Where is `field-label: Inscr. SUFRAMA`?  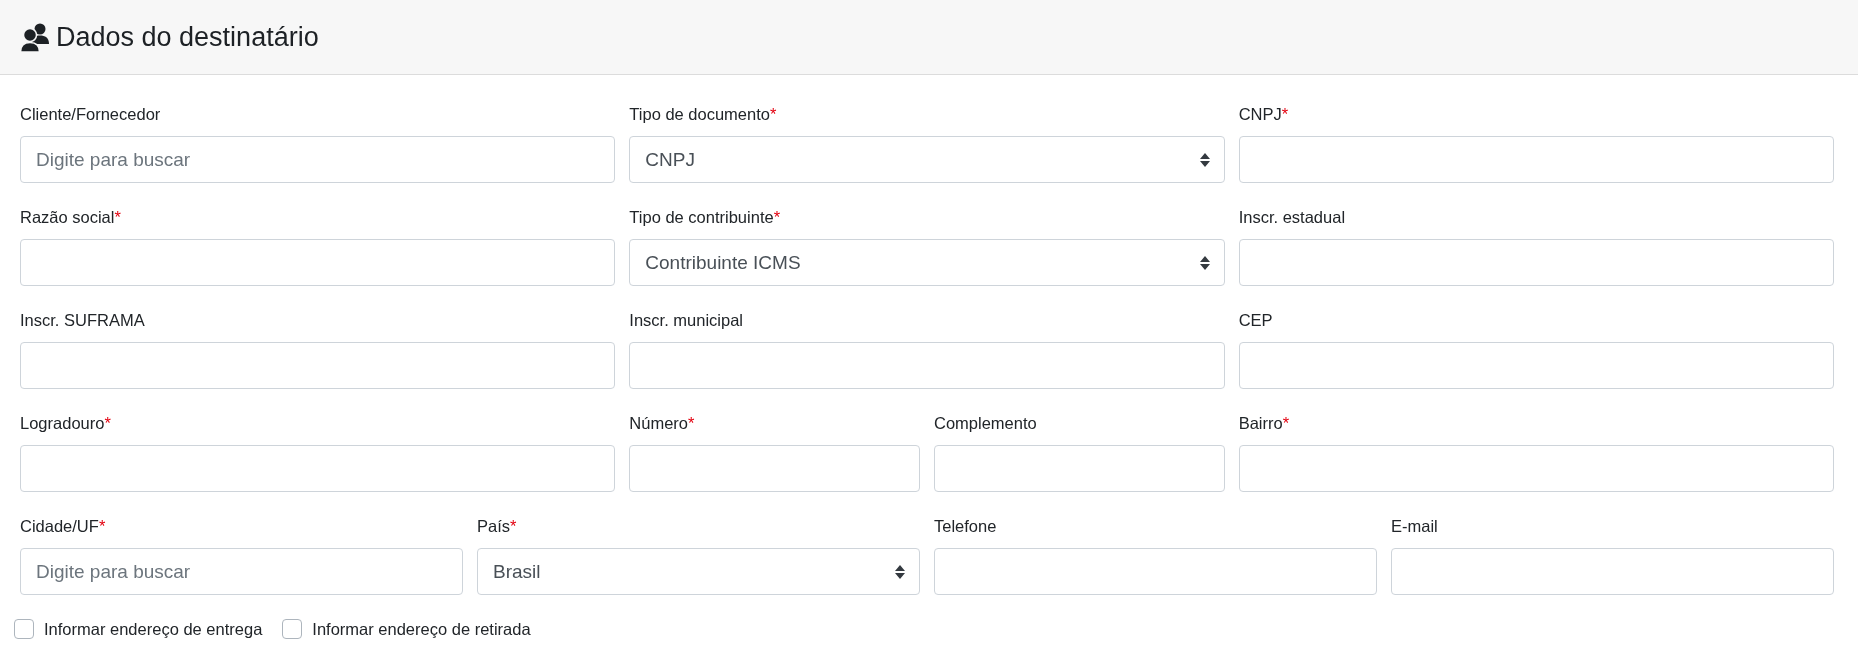
field-label: Inscr. SUFRAMA is located at coordinates (82, 320).